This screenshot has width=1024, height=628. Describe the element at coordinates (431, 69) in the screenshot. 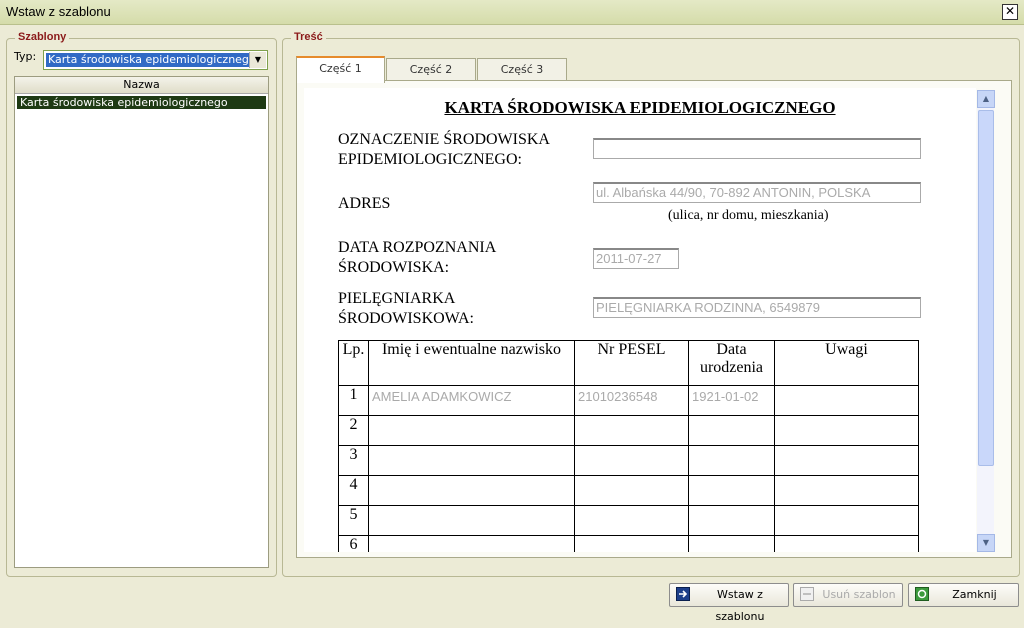

I see `tab-part-2: Część 2` at that location.